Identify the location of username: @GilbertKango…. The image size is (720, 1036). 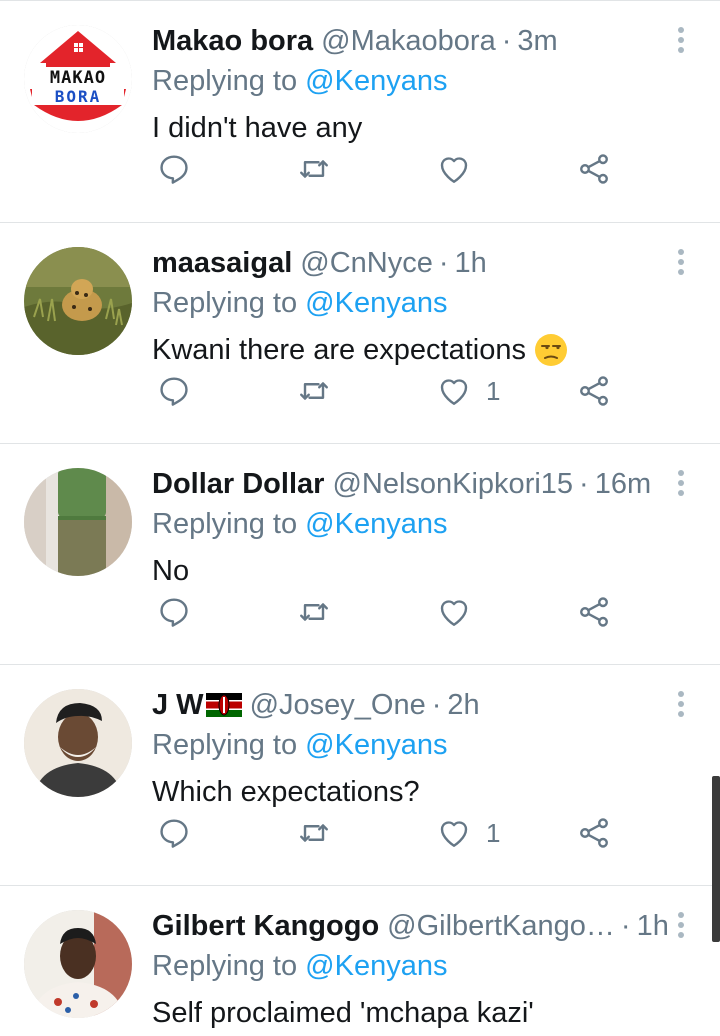
(501, 926).